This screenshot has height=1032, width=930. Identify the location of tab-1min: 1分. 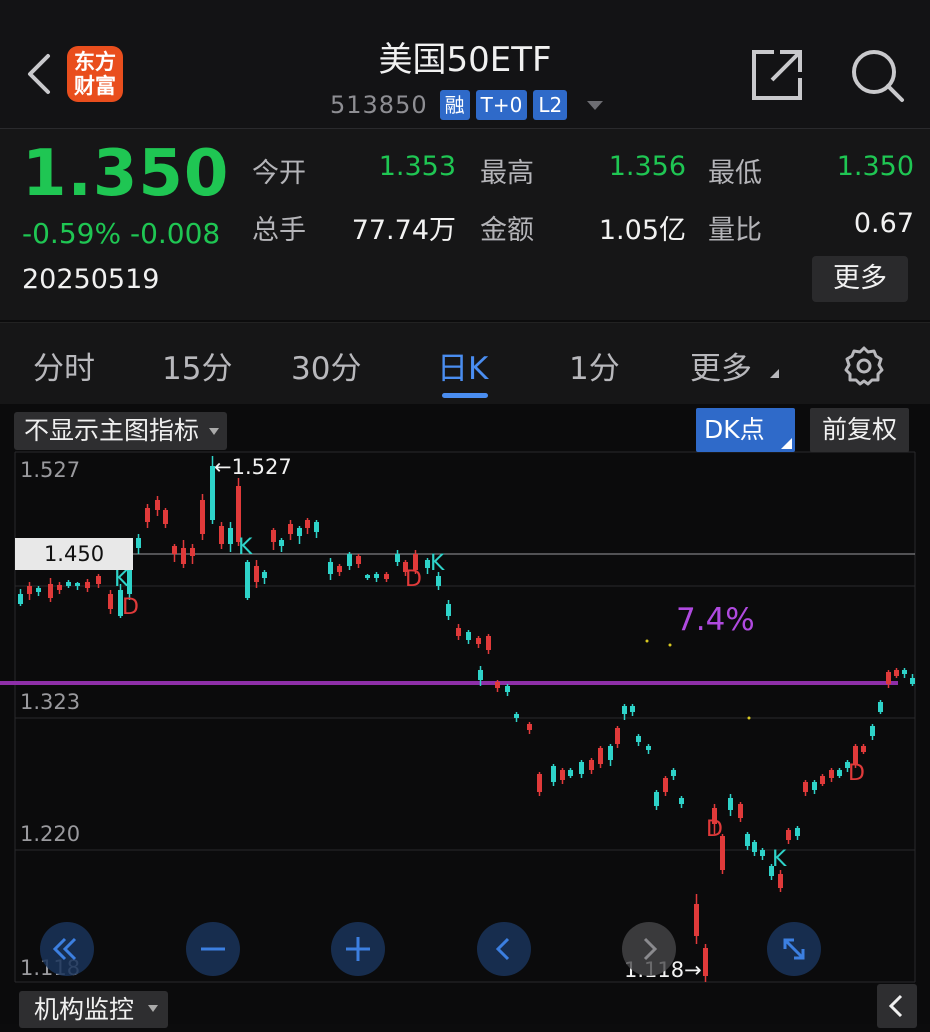
(594, 365).